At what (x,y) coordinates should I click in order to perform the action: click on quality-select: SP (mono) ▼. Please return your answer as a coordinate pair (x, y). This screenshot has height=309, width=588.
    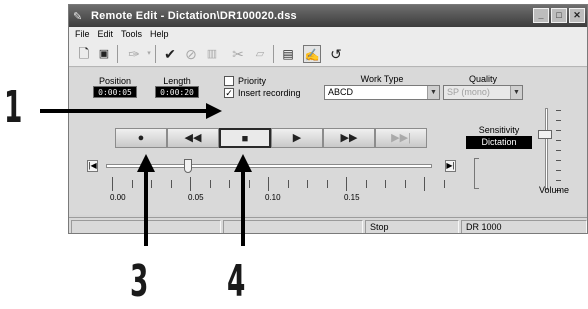
    Looking at the image, I should click on (483, 92).